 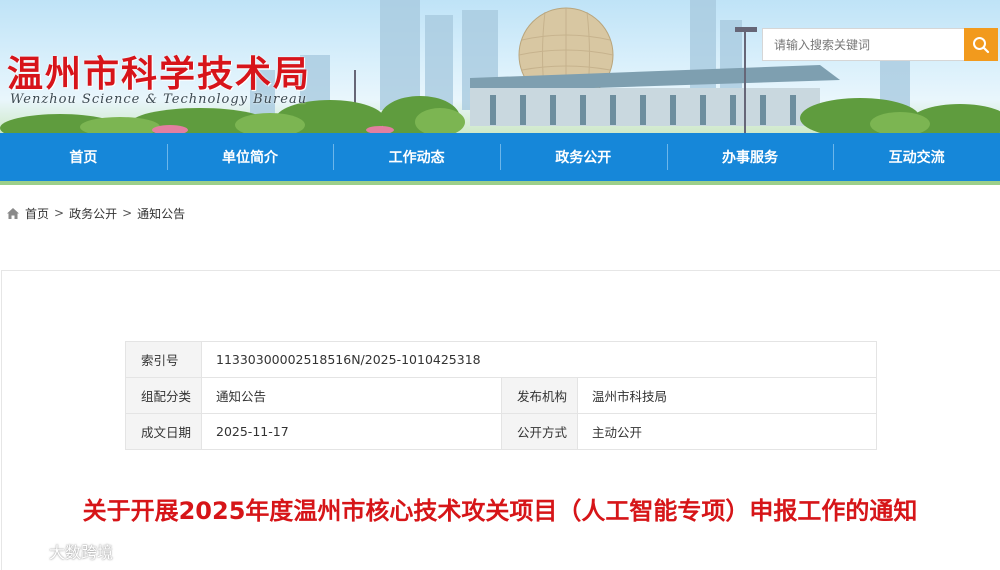 What do you see at coordinates (727, 395) in the screenshot?
I see `publisher-value: 温州市科技局` at bounding box center [727, 395].